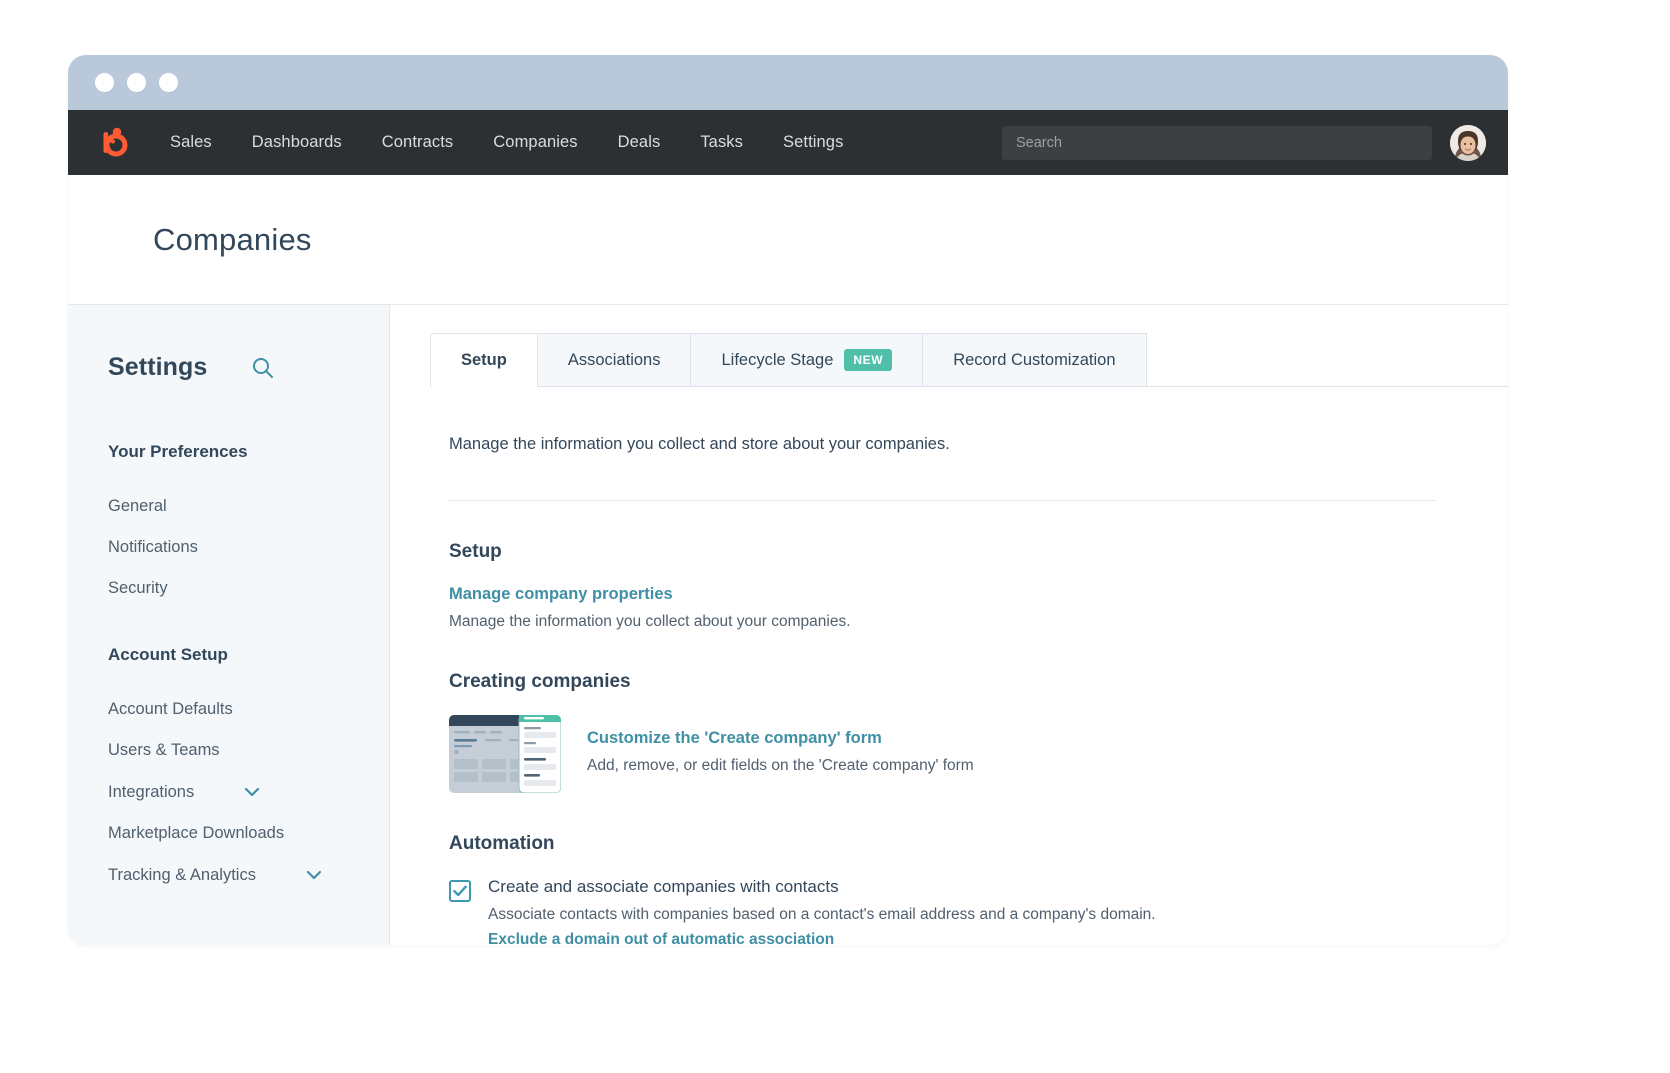  I want to click on page-title: Companies, so click(232, 239).